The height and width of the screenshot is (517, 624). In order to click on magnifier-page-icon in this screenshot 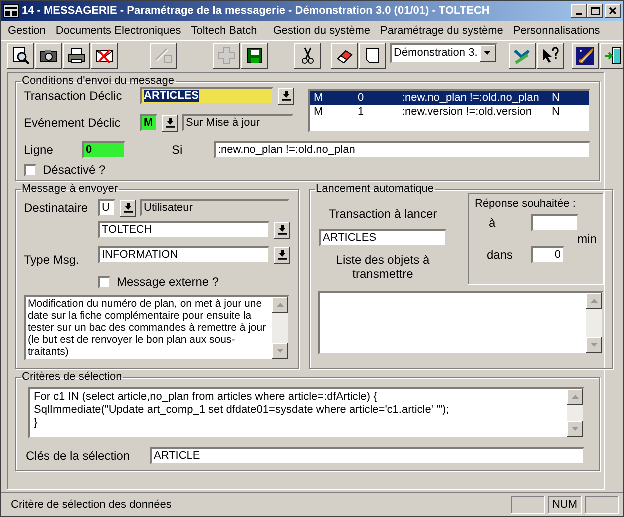, I will do `click(21, 55)`.